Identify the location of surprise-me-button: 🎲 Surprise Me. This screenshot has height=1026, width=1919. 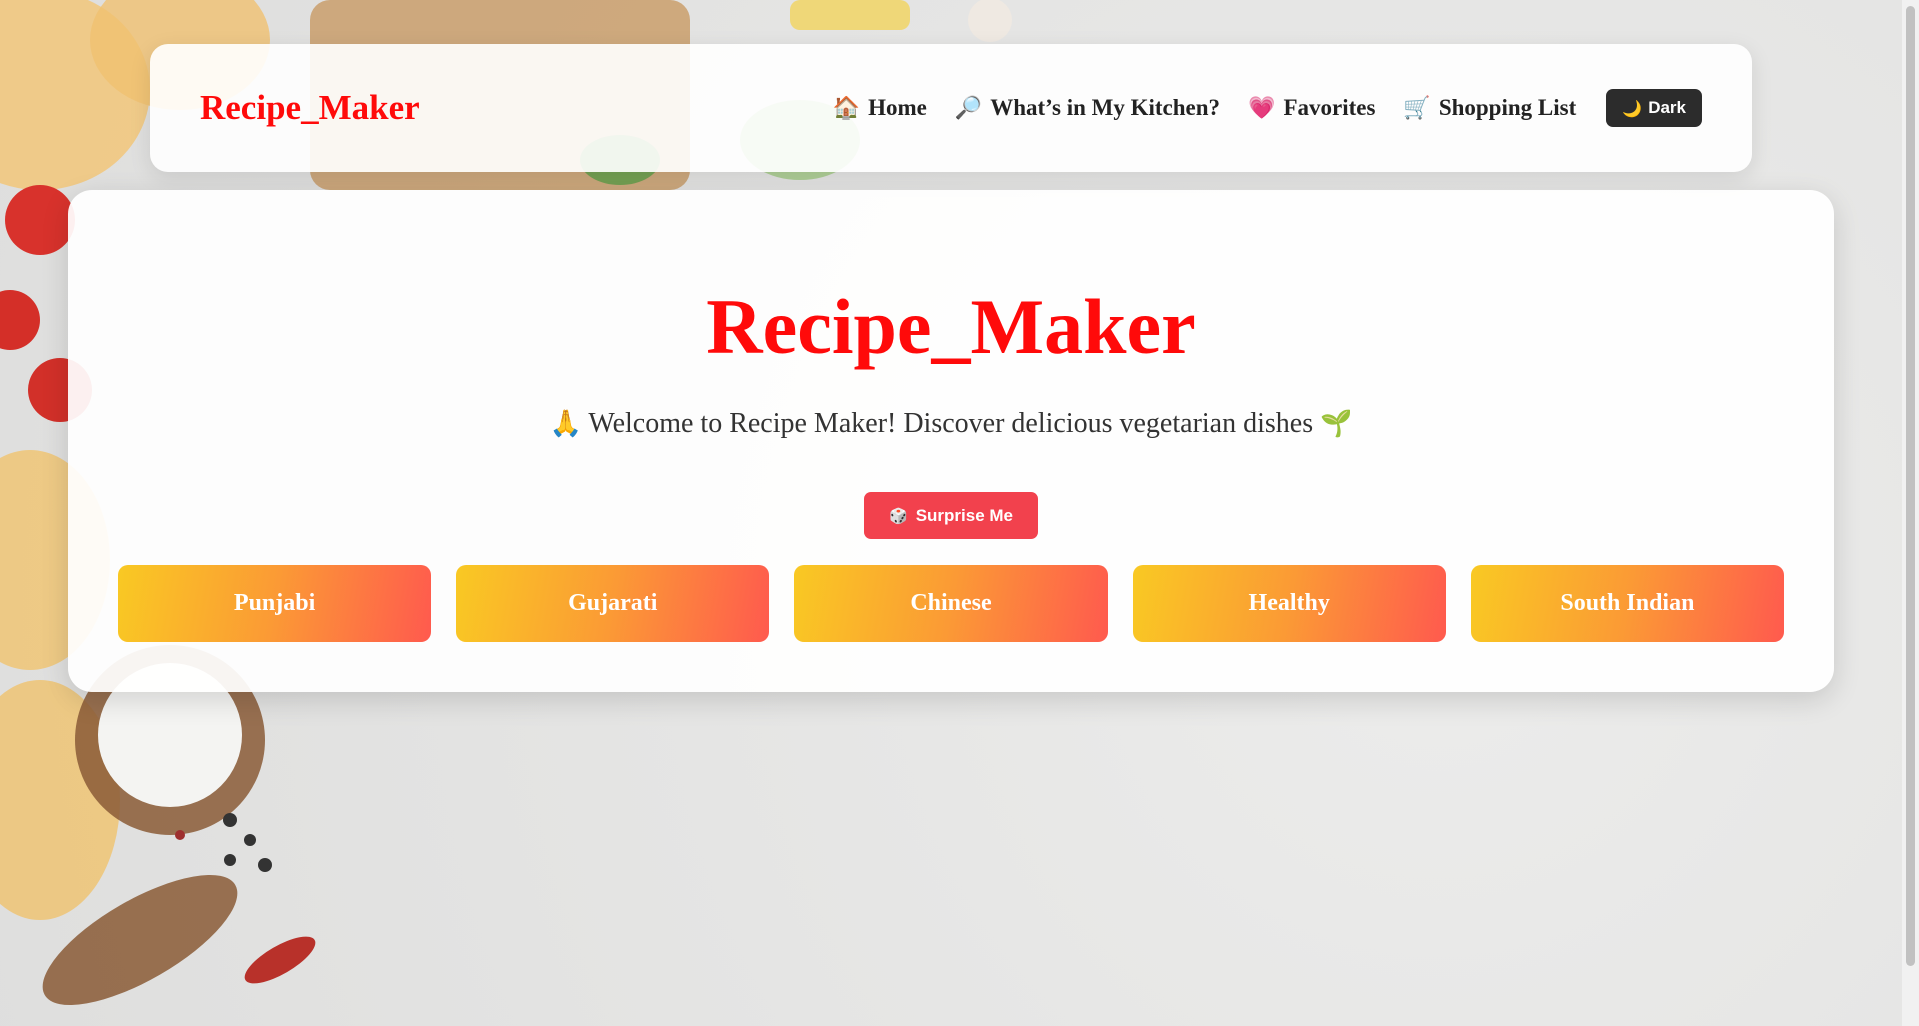
(951, 515).